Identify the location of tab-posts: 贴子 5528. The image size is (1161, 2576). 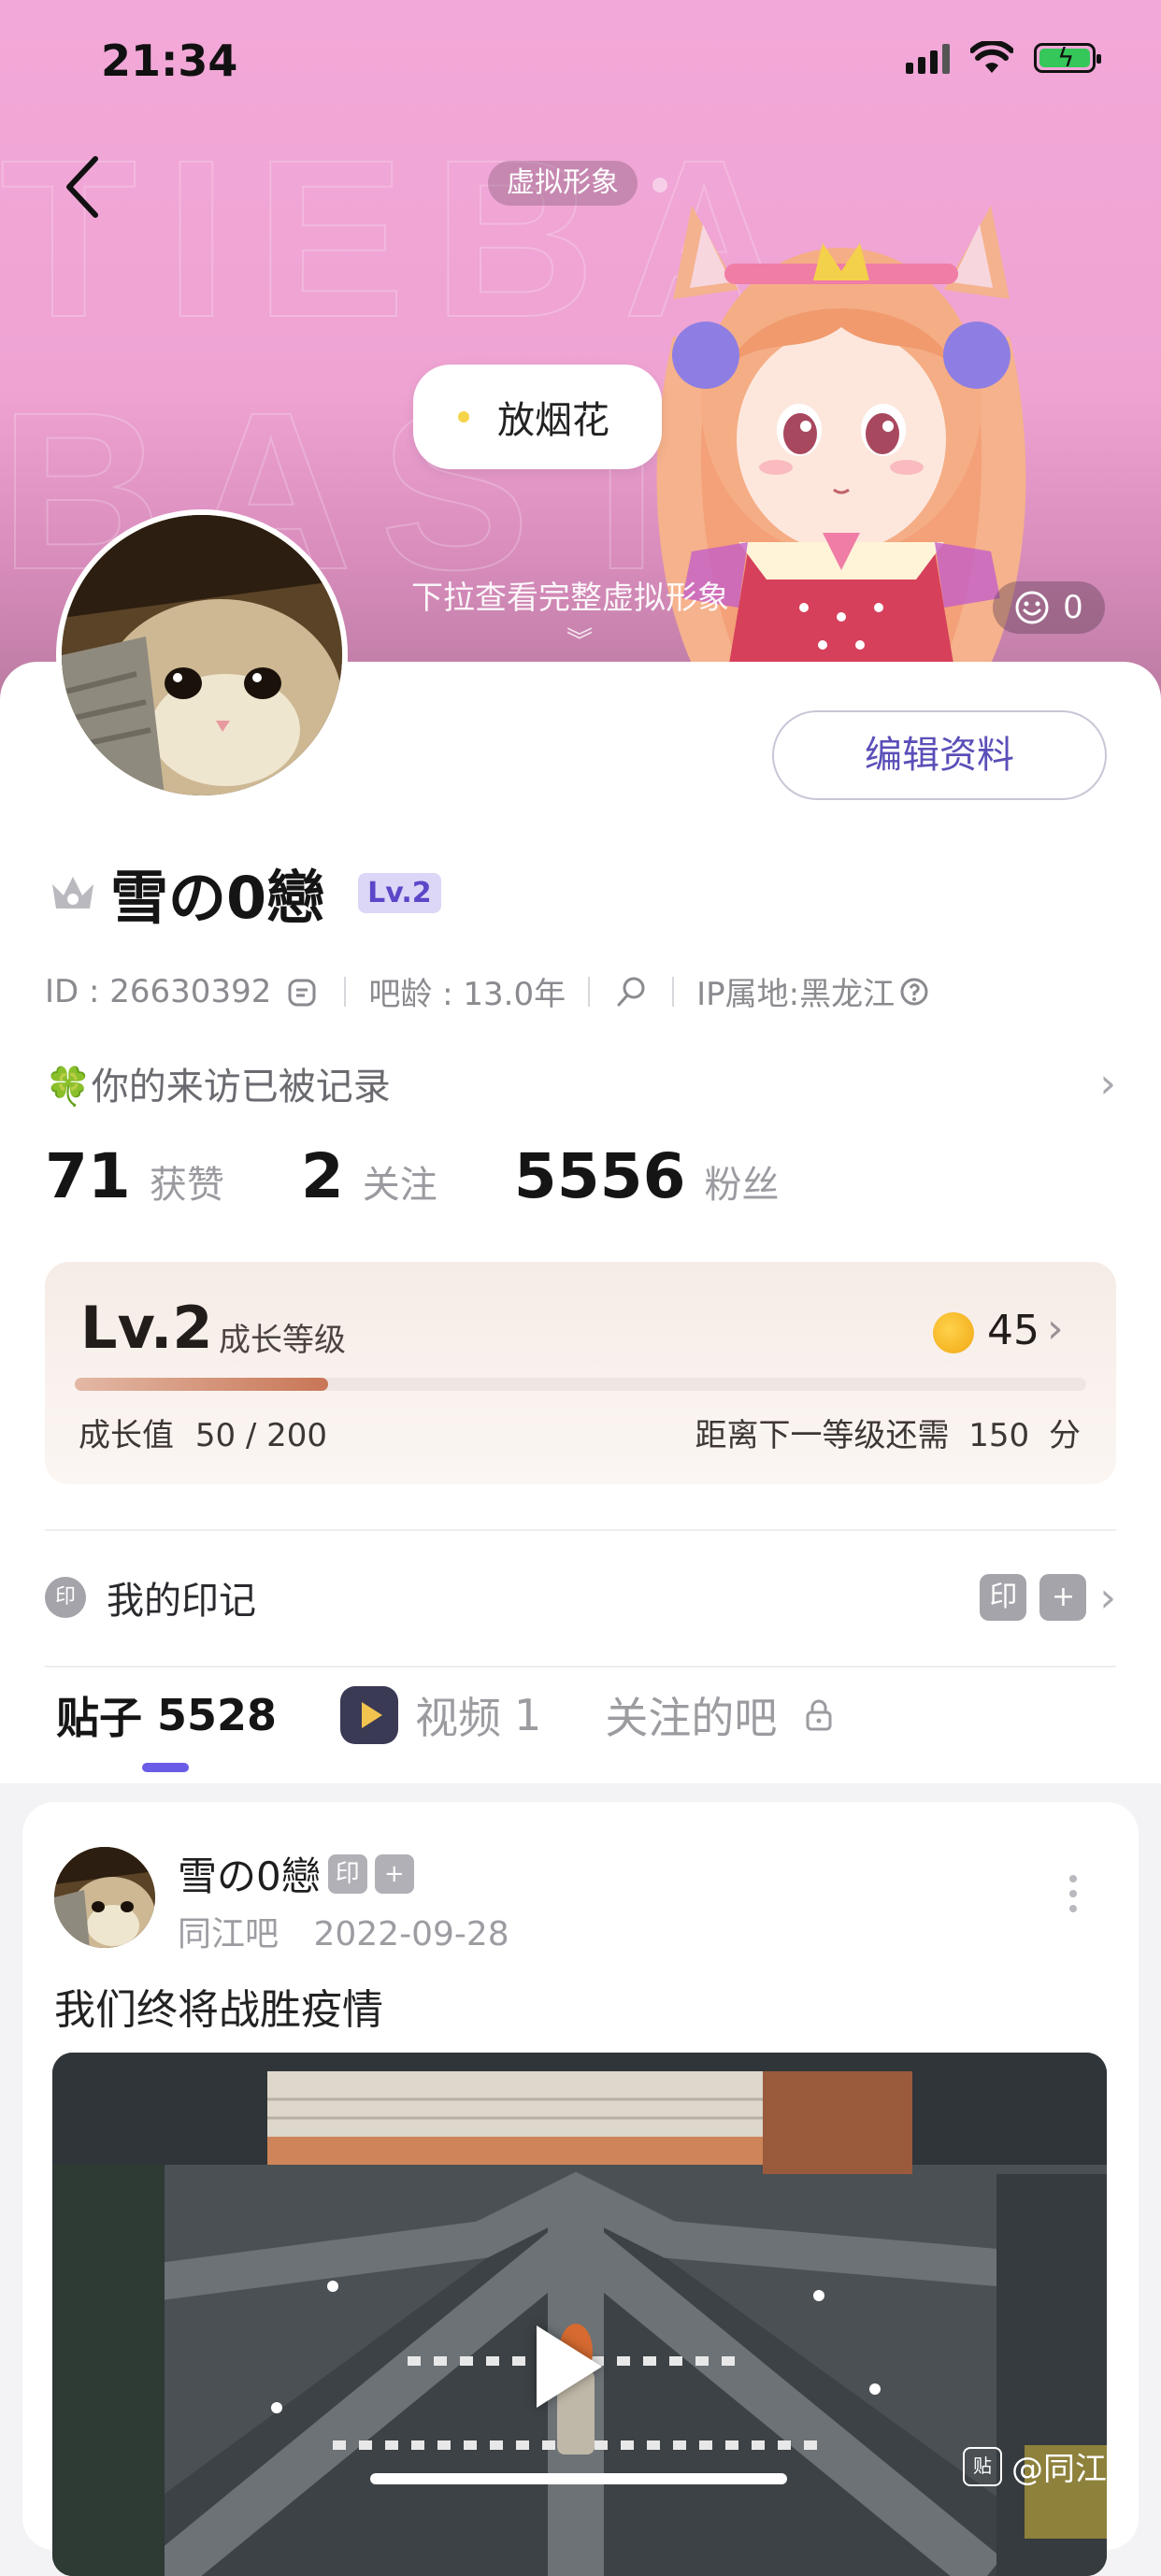
(166, 1715).